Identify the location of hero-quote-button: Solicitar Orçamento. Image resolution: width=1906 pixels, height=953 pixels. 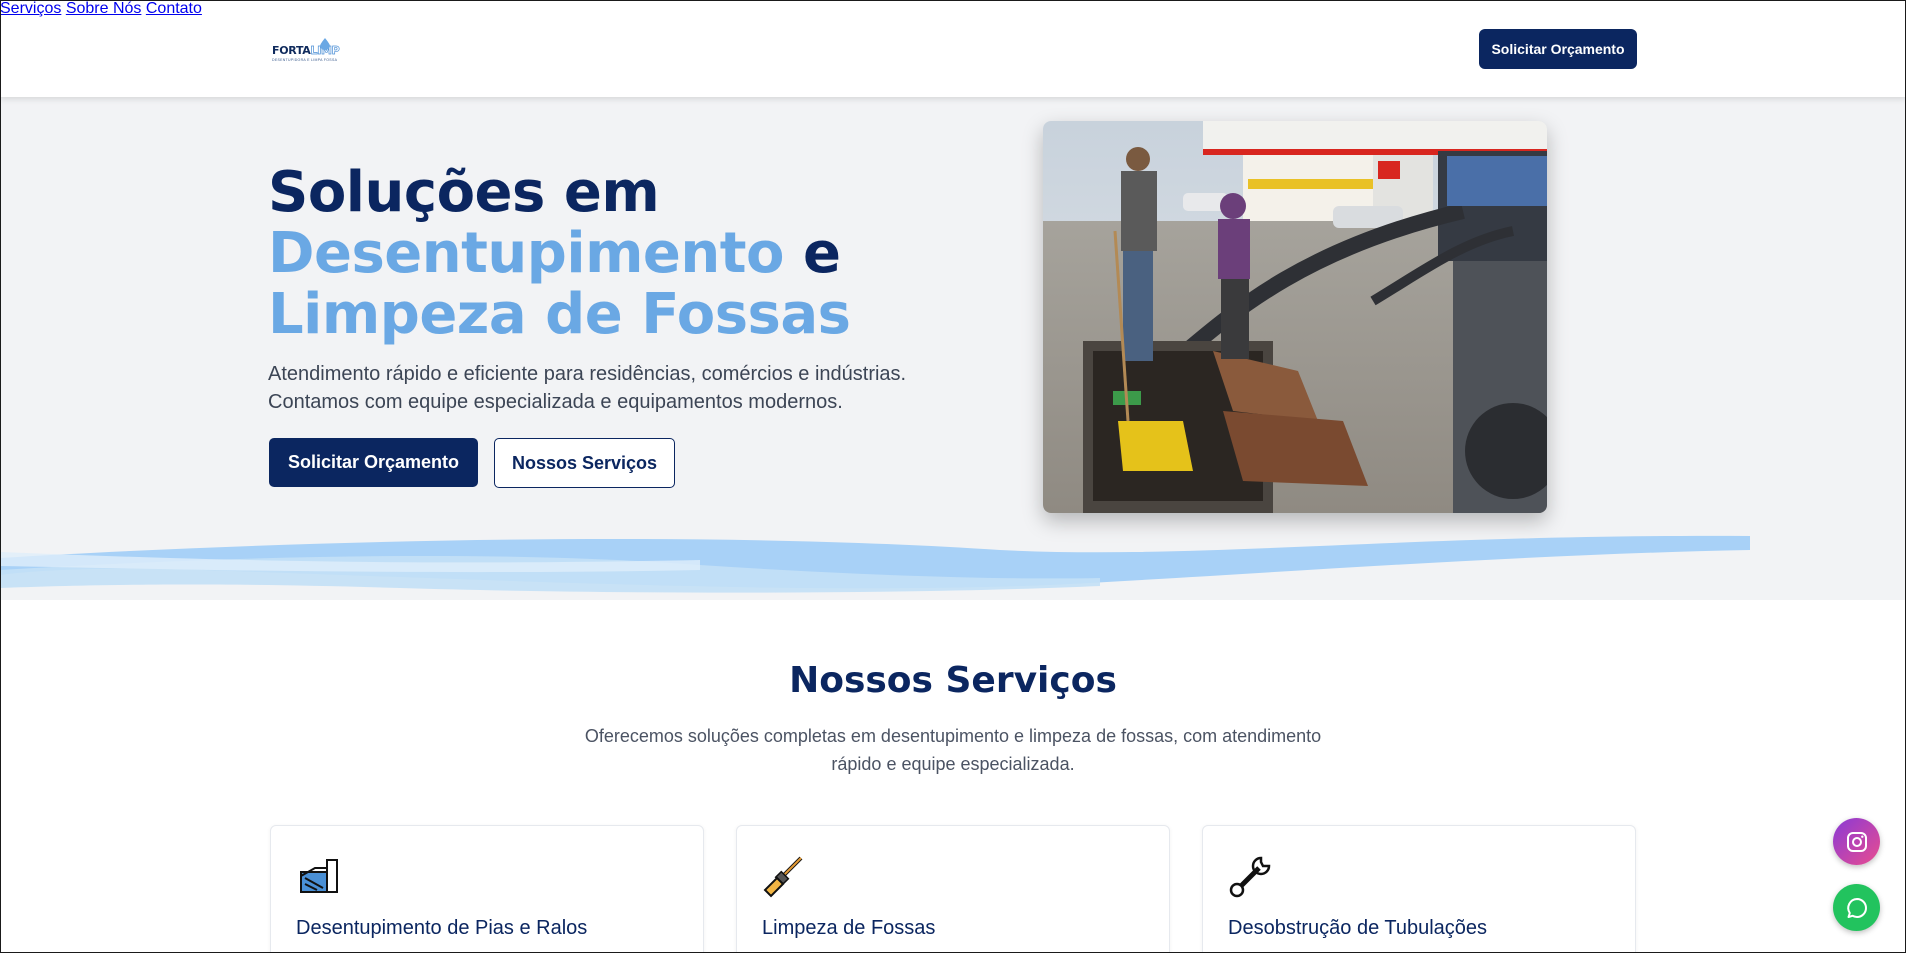
(373, 462).